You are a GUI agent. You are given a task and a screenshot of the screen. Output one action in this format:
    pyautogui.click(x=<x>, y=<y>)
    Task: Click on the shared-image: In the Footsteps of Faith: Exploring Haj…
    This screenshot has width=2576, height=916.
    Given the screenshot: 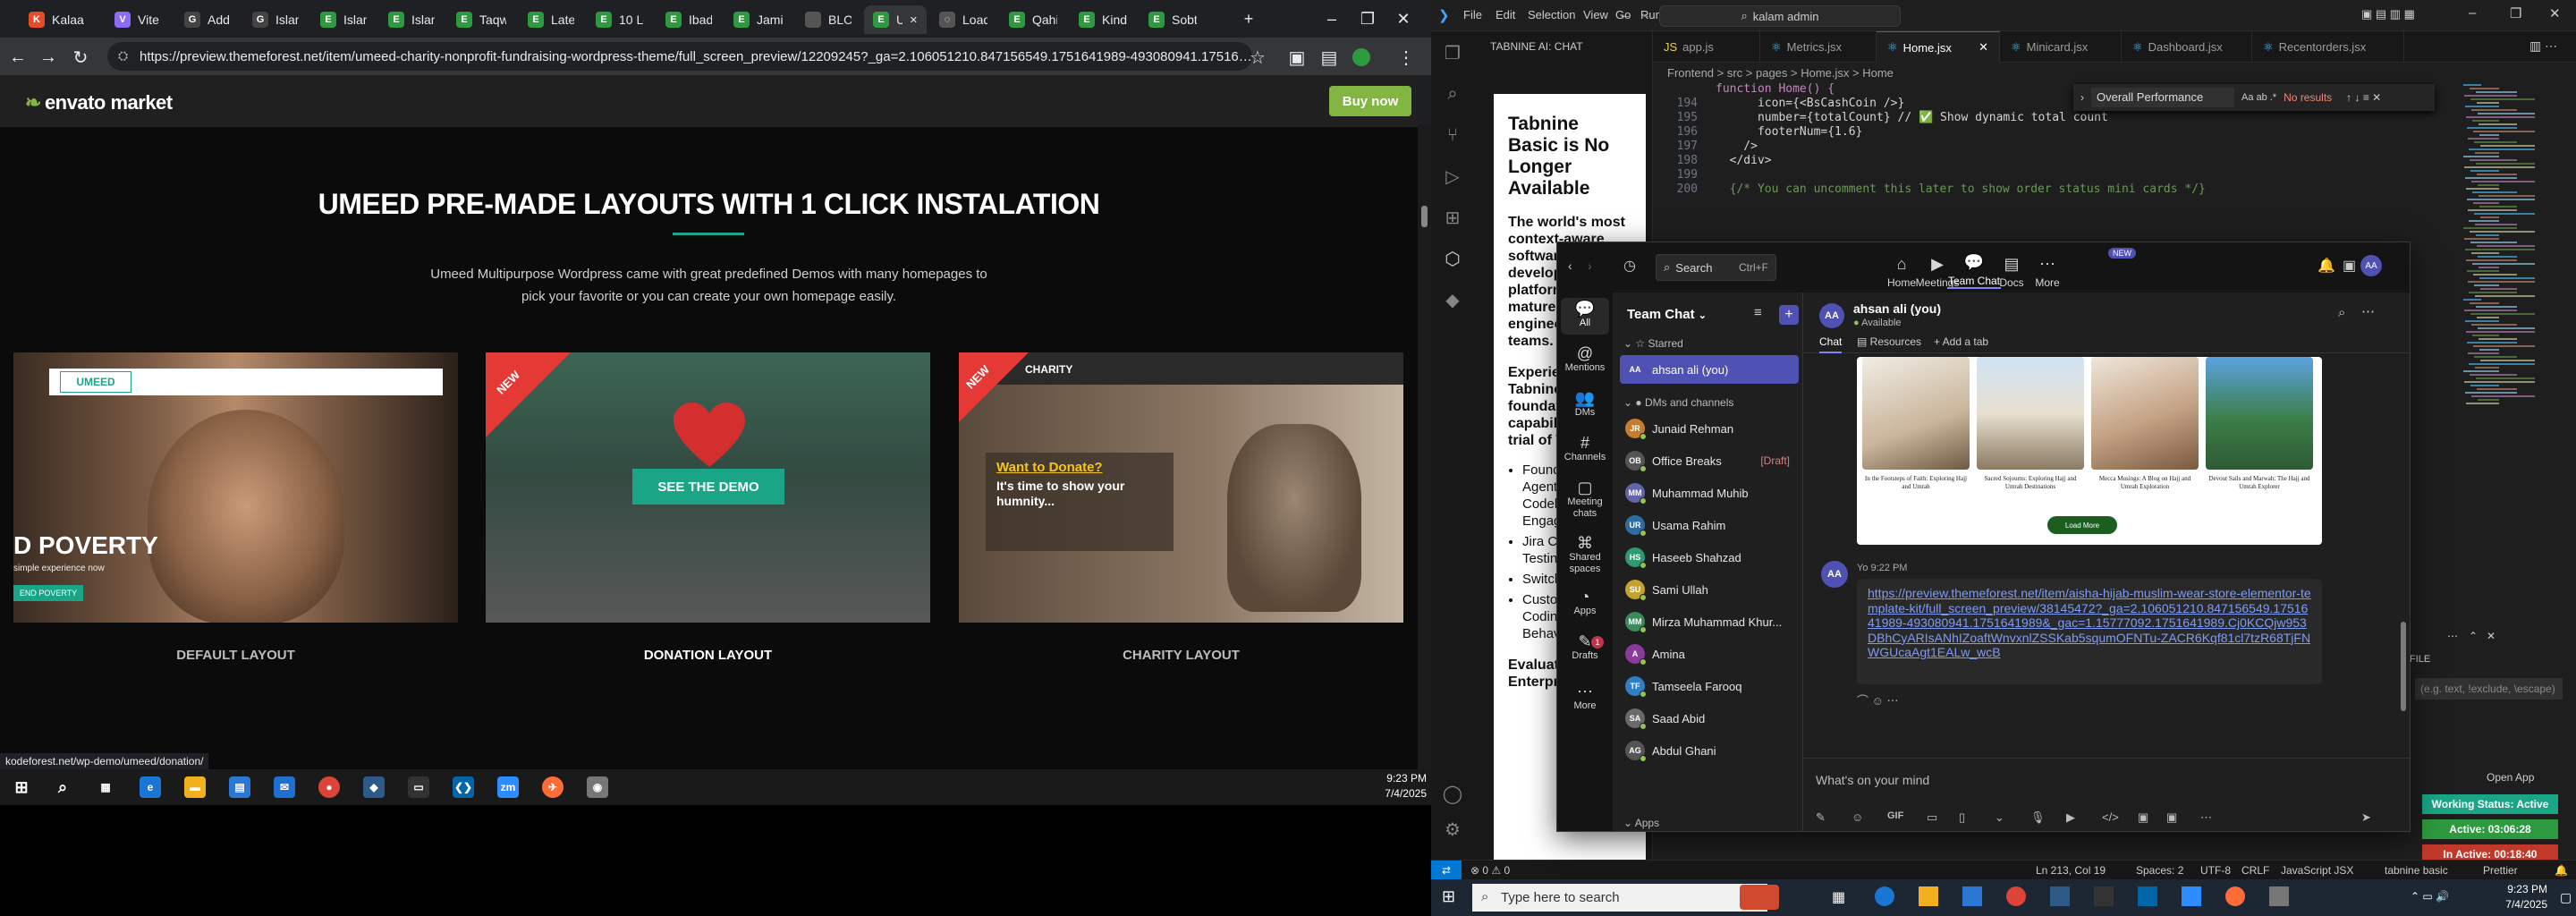 What is the action you would take?
    pyautogui.click(x=2089, y=451)
    